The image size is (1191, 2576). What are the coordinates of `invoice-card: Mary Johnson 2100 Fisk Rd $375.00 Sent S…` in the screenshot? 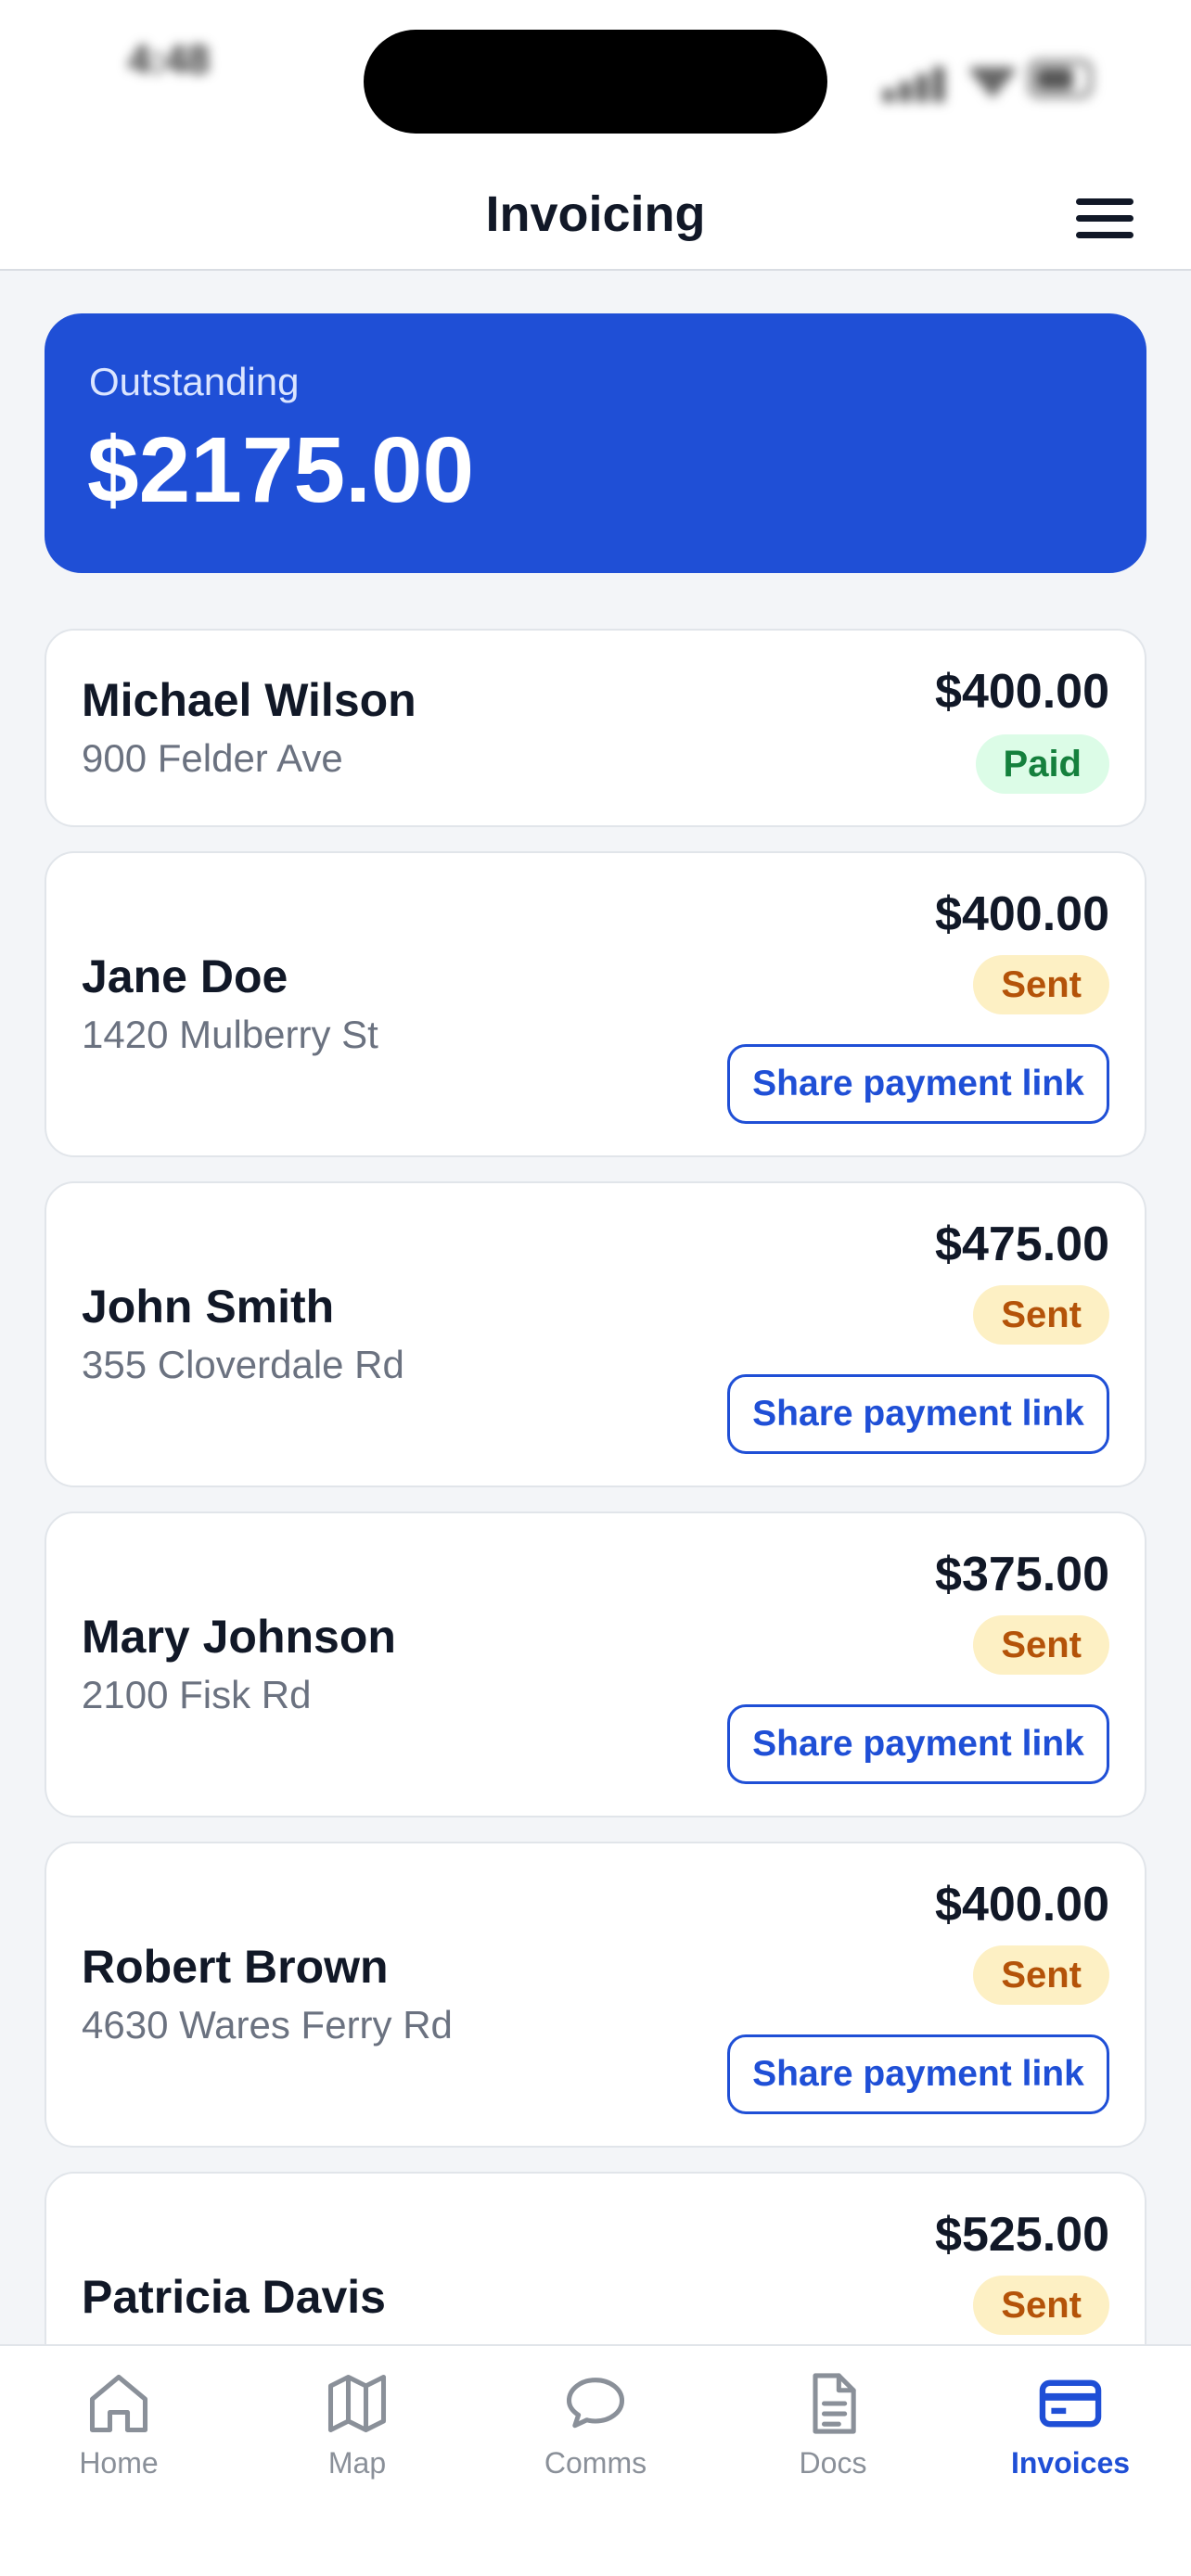 It's located at (595, 1664).